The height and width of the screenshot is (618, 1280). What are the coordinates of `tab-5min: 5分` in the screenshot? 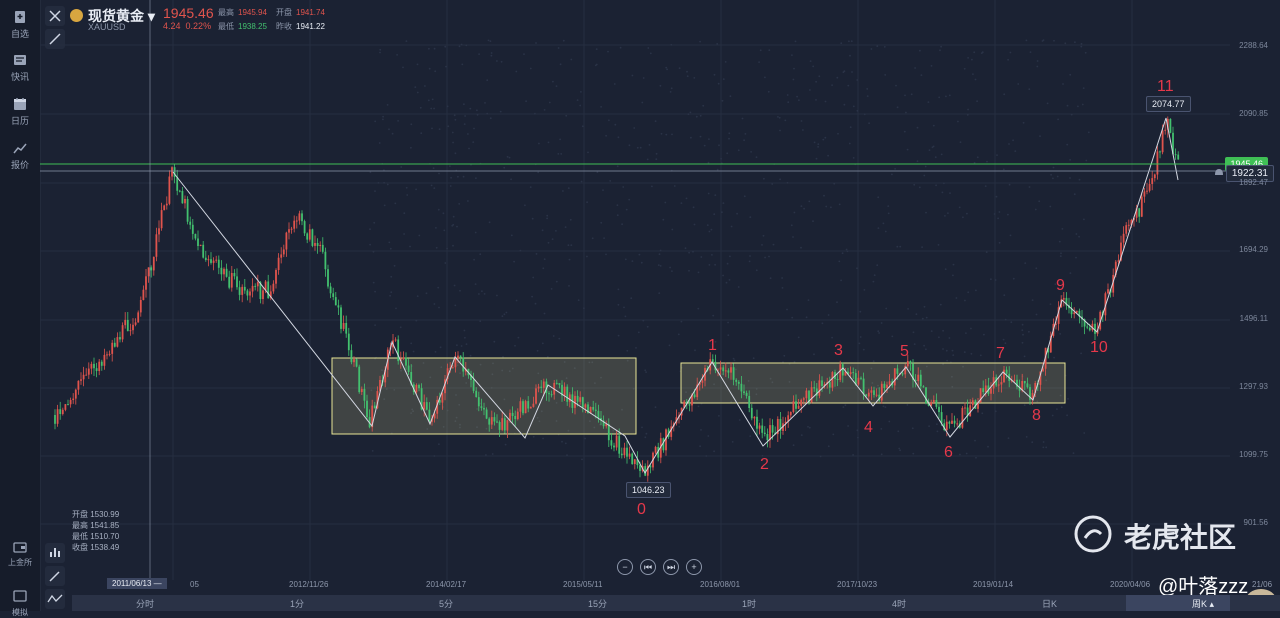 It's located at (446, 603).